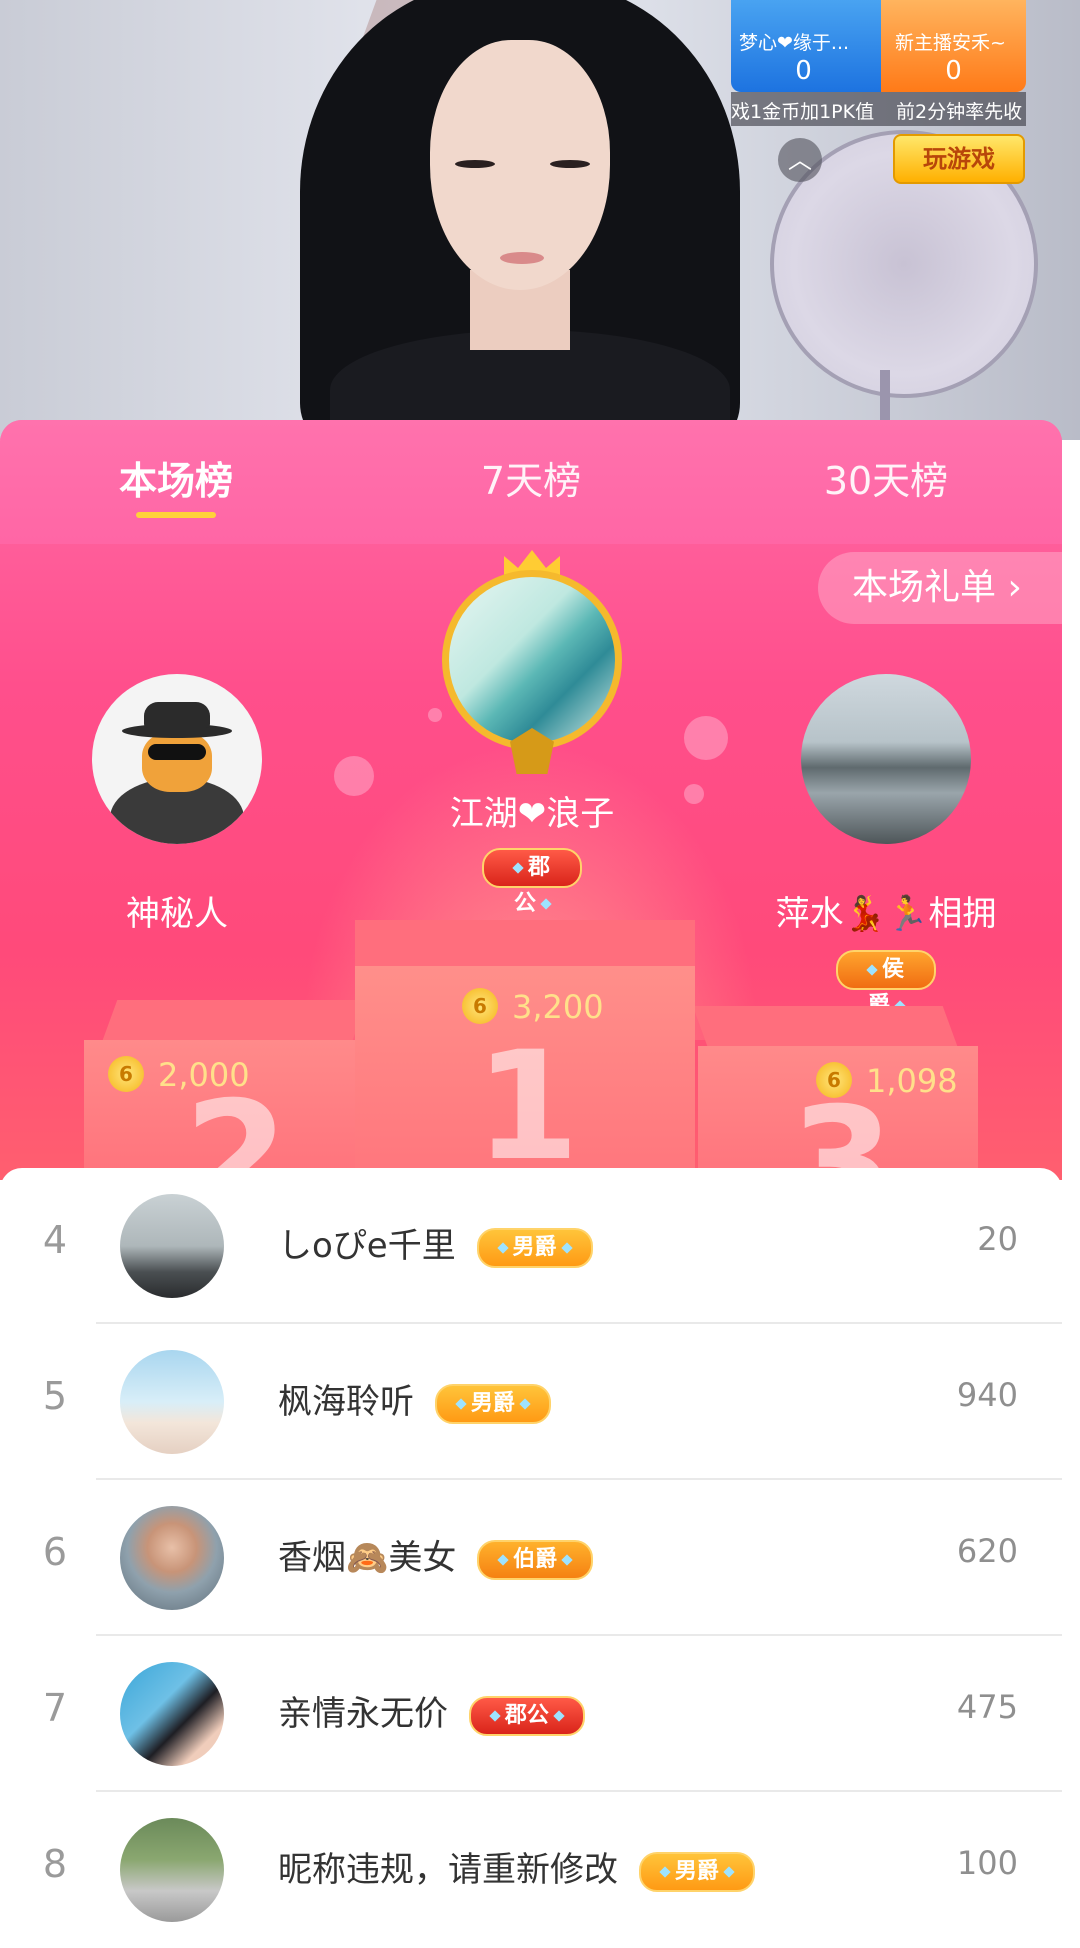  What do you see at coordinates (987, 1707) in the screenshot?
I see `user-score: 475` at bounding box center [987, 1707].